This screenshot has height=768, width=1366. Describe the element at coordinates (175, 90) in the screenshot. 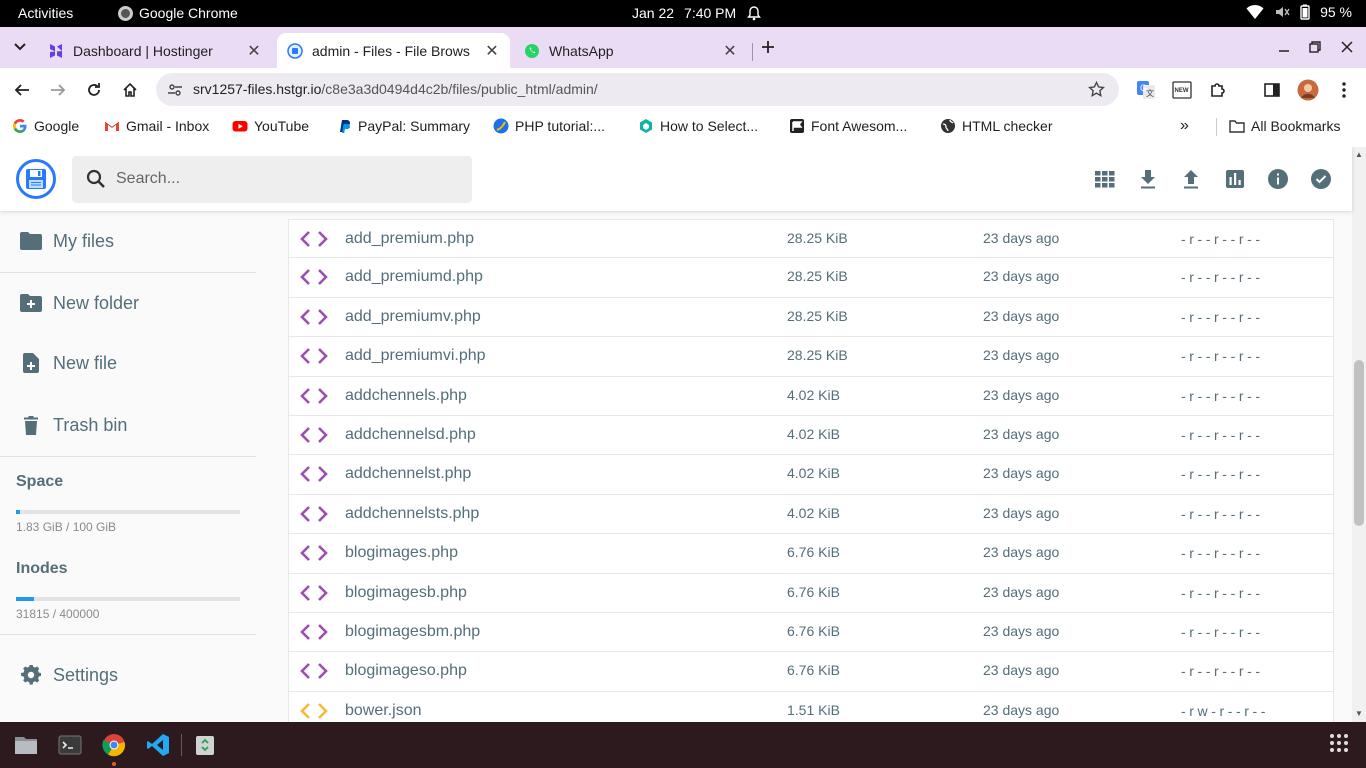

I see `site-settings-icon` at that location.